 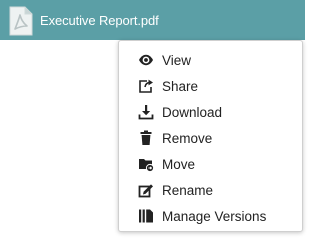 What do you see at coordinates (179, 164) in the screenshot?
I see `menu-item-label: Move` at bounding box center [179, 164].